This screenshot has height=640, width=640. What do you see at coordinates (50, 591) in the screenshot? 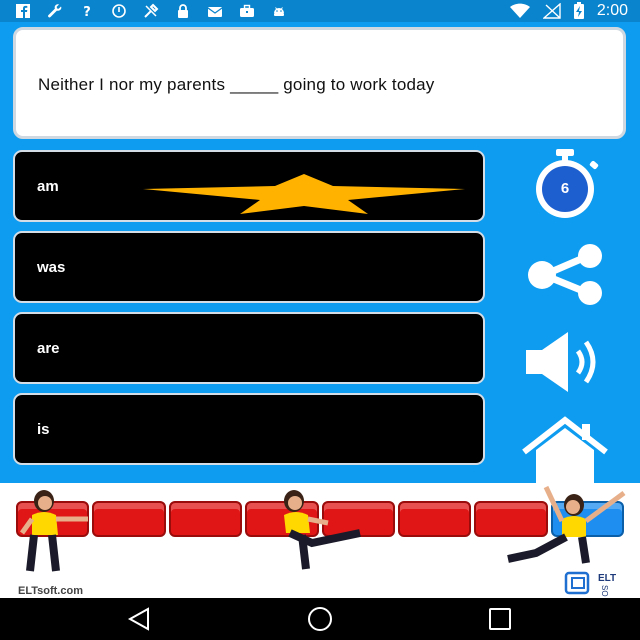
I see `brand-label: ELTsoft.com` at bounding box center [50, 591].